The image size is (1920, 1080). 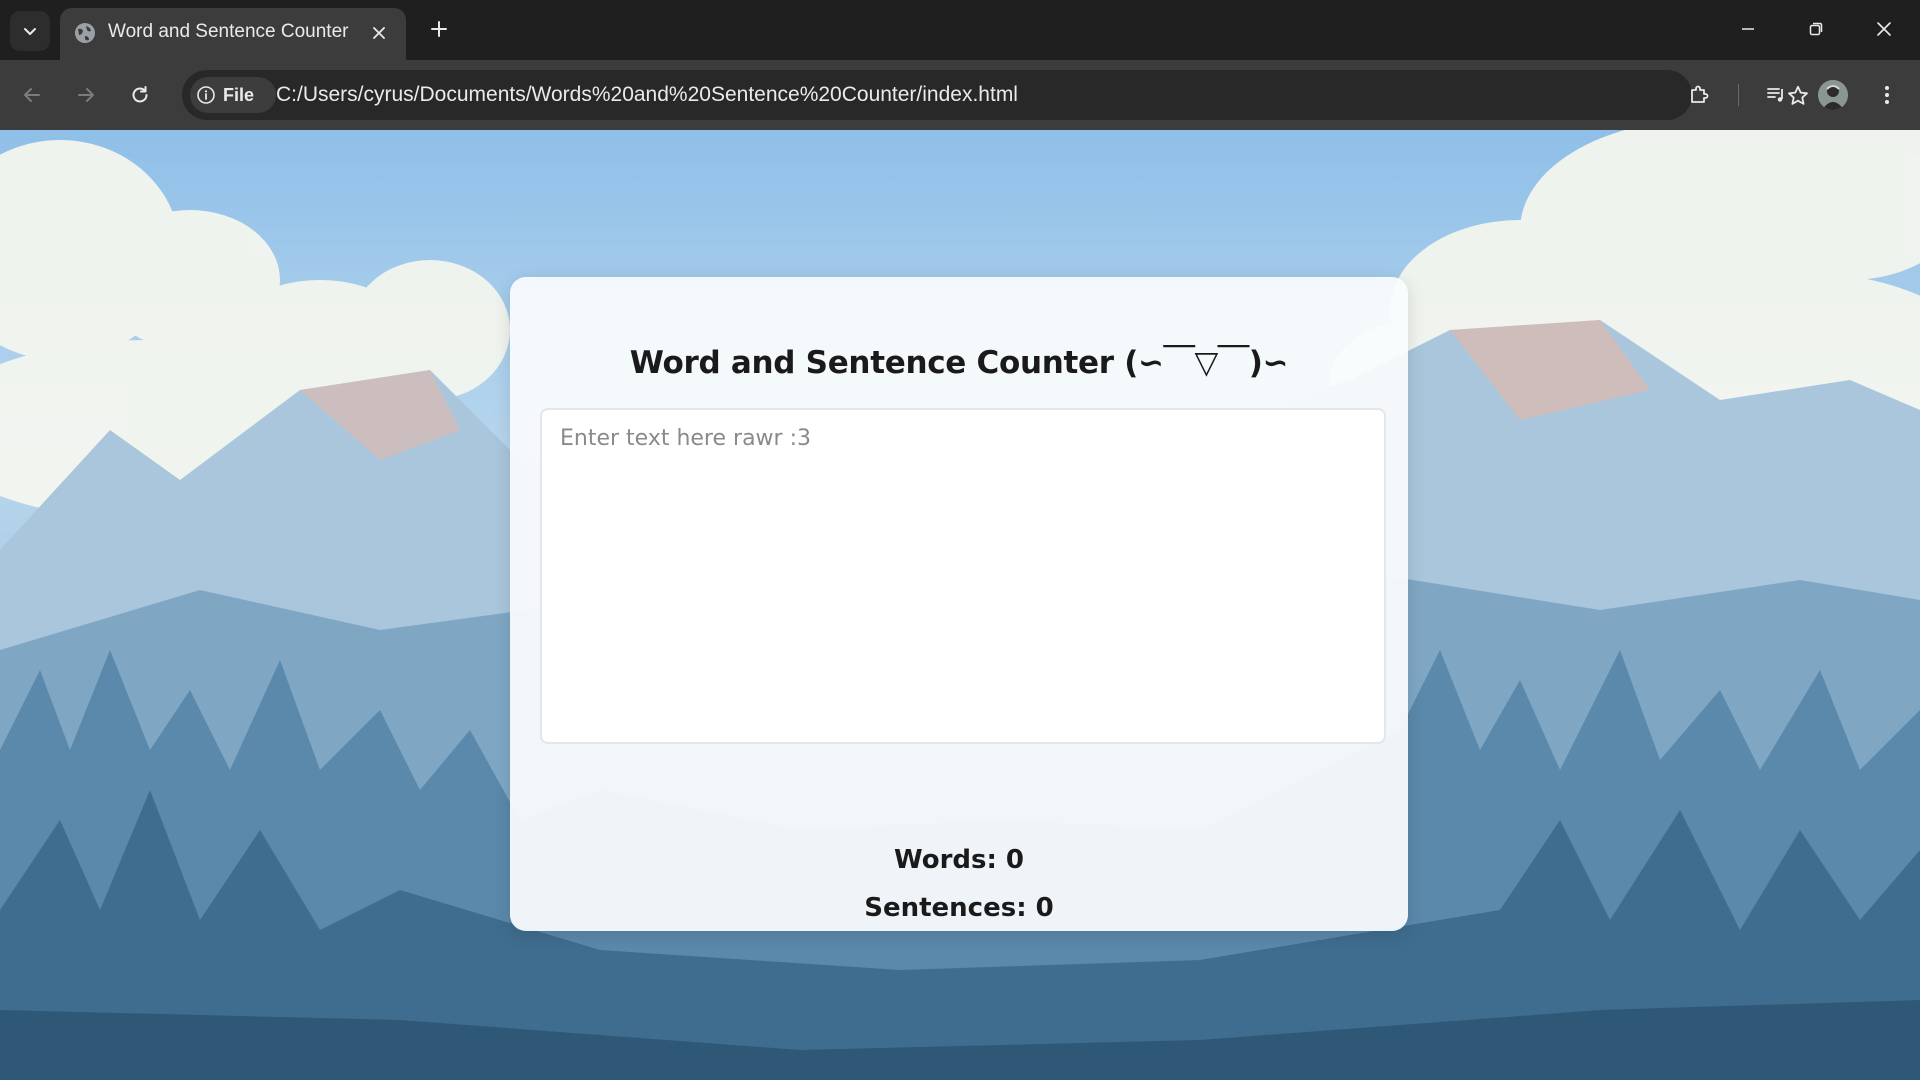 I want to click on avatar, so click(x=1833, y=95).